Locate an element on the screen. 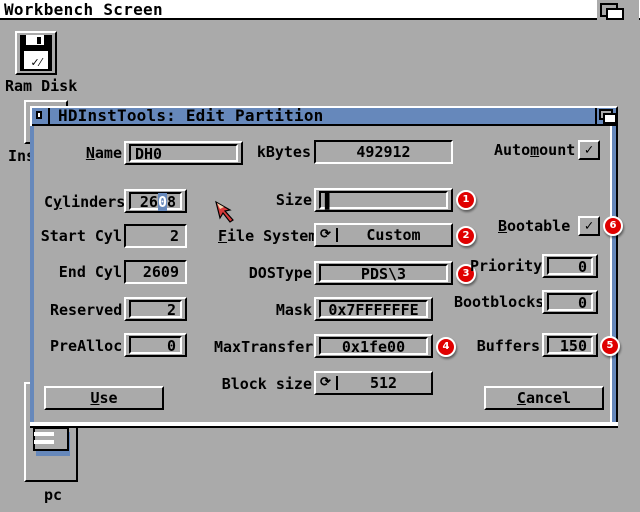  prealloc-value: 0 is located at coordinates (155, 345).